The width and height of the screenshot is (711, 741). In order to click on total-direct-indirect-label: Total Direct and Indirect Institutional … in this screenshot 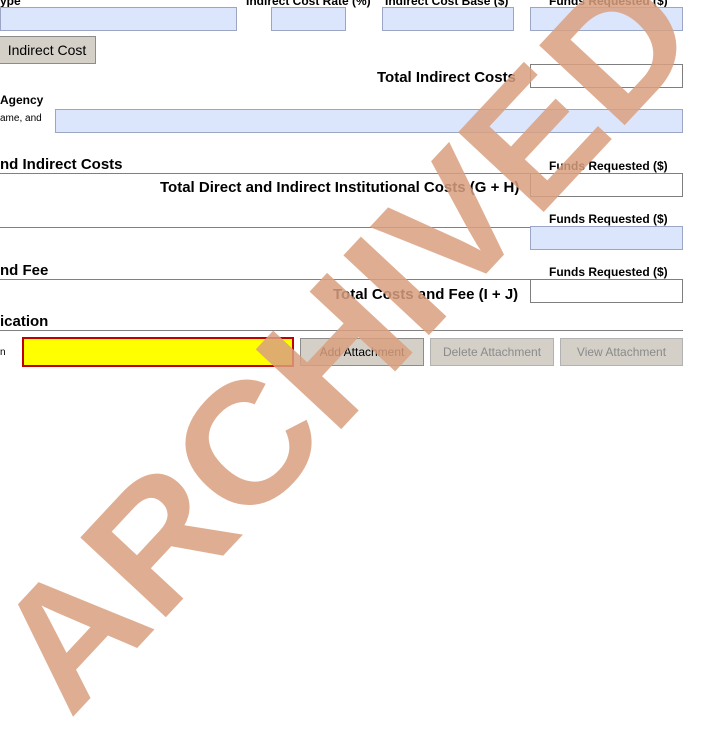, I will do `click(340, 187)`.